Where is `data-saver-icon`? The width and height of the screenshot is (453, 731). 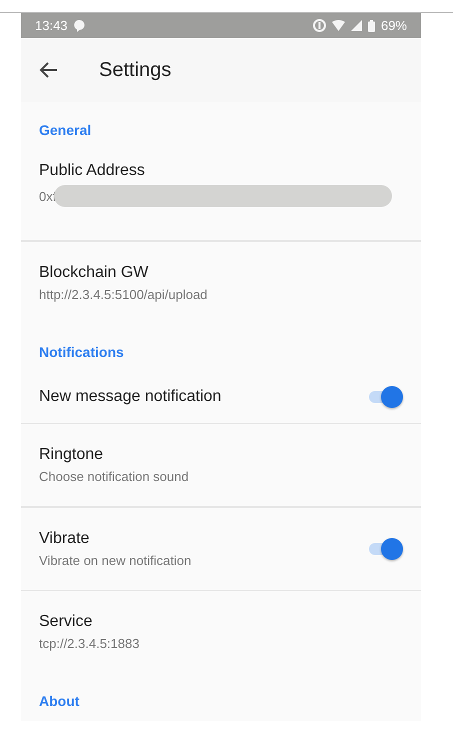
data-saver-icon is located at coordinates (319, 25).